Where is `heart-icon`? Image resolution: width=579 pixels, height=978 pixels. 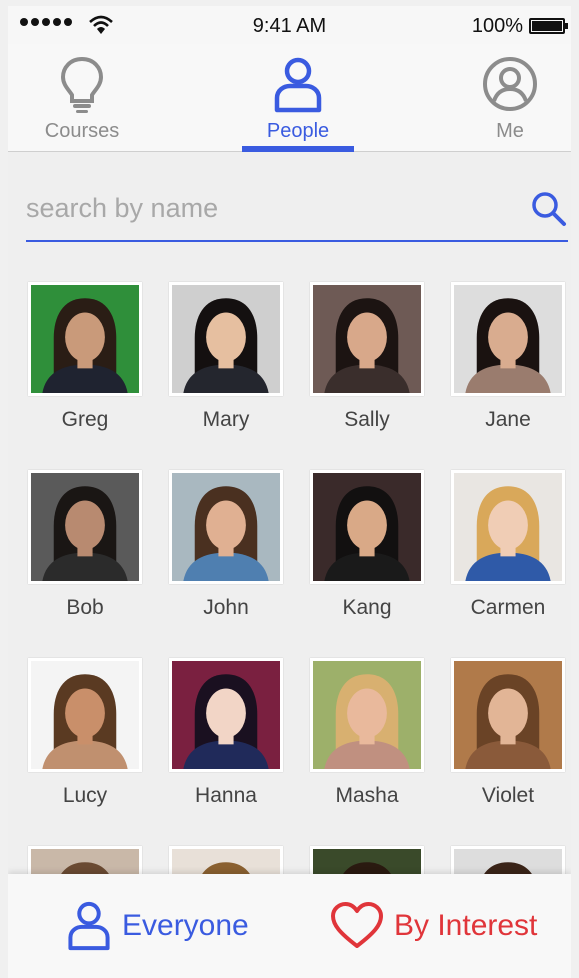 heart-icon is located at coordinates (357, 925).